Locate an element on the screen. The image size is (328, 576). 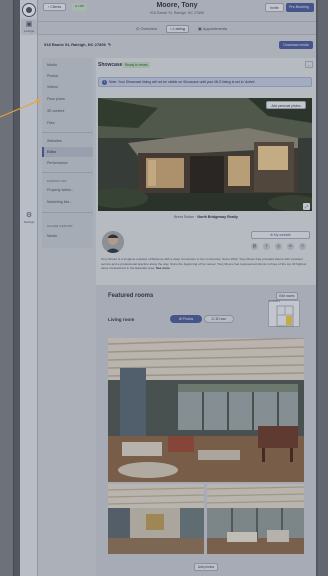
app-logo is located at coordinates (29, 10).